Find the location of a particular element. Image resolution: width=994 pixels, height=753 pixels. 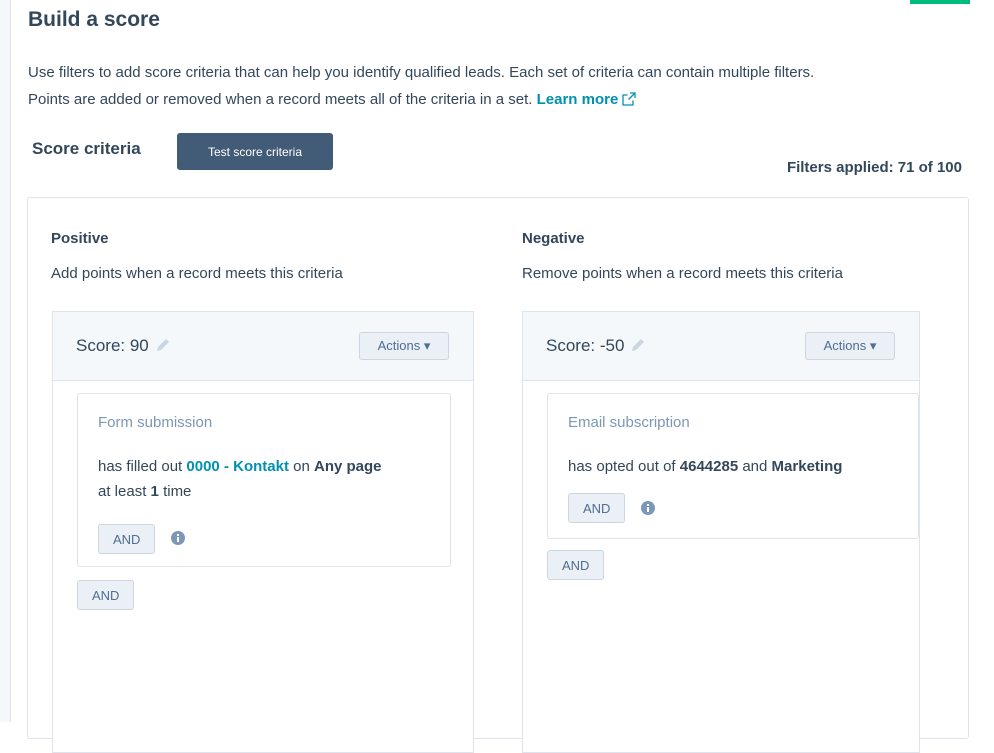

list-id-value: 4644285 is located at coordinates (709, 466).